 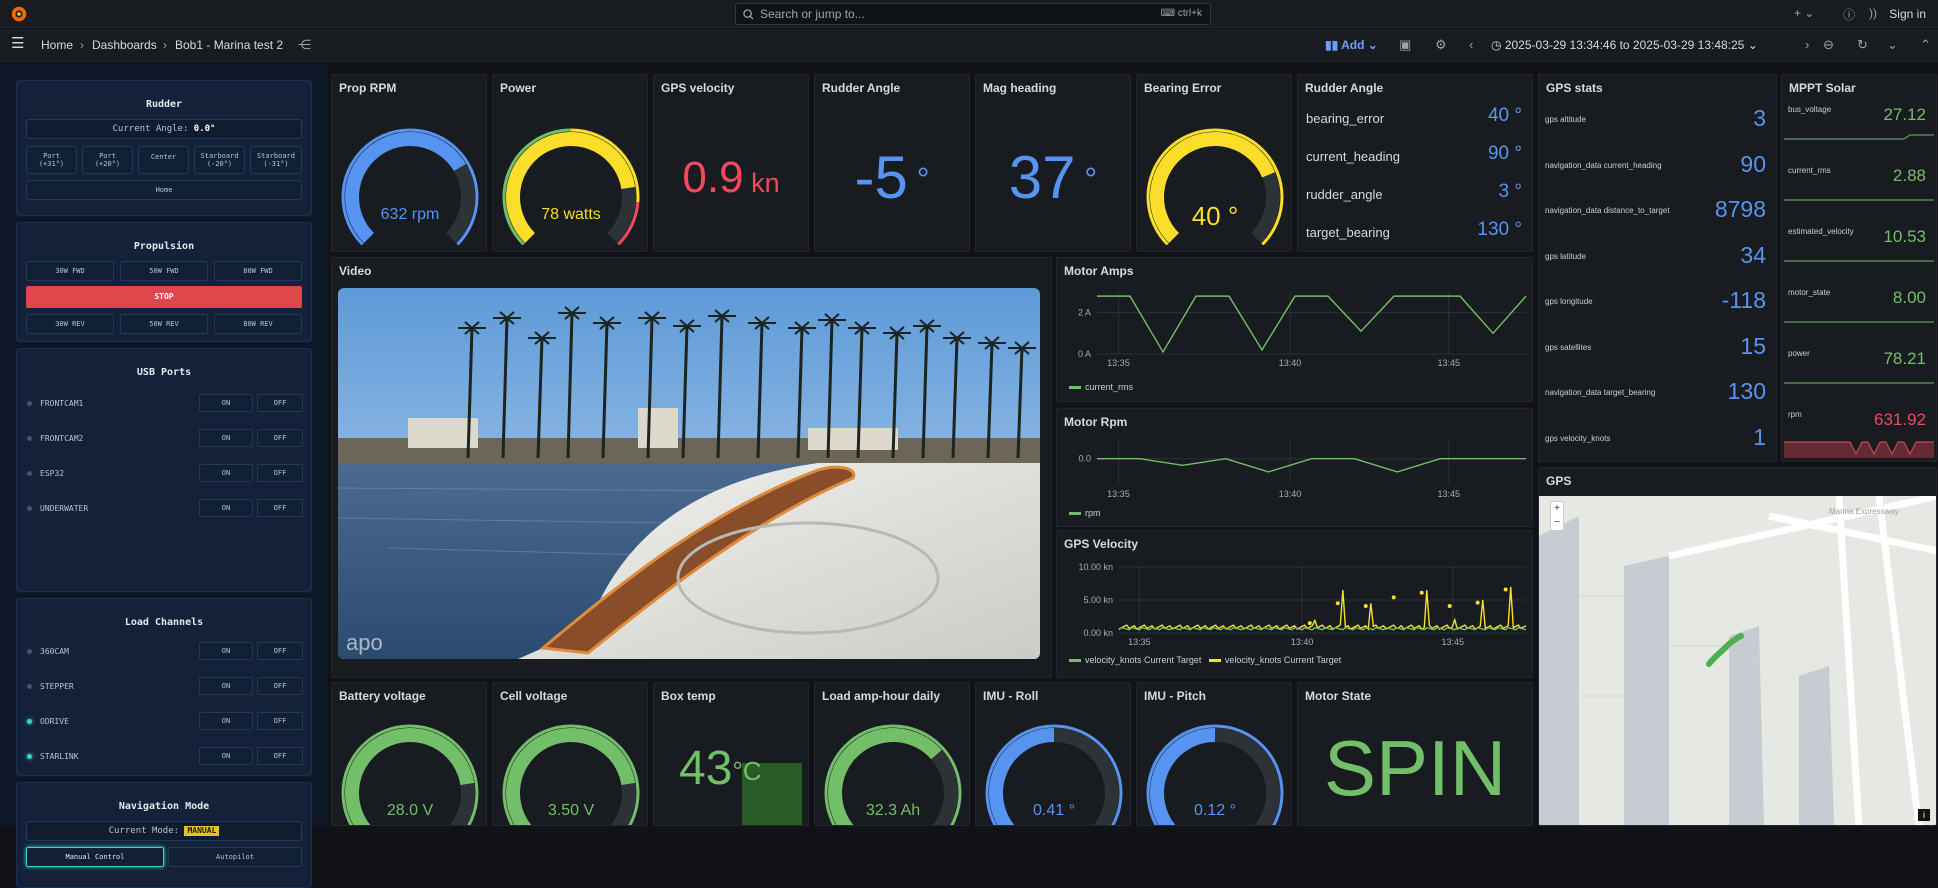 I want to click on gauge-value-text: 40 °, so click(x=1215, y=216).